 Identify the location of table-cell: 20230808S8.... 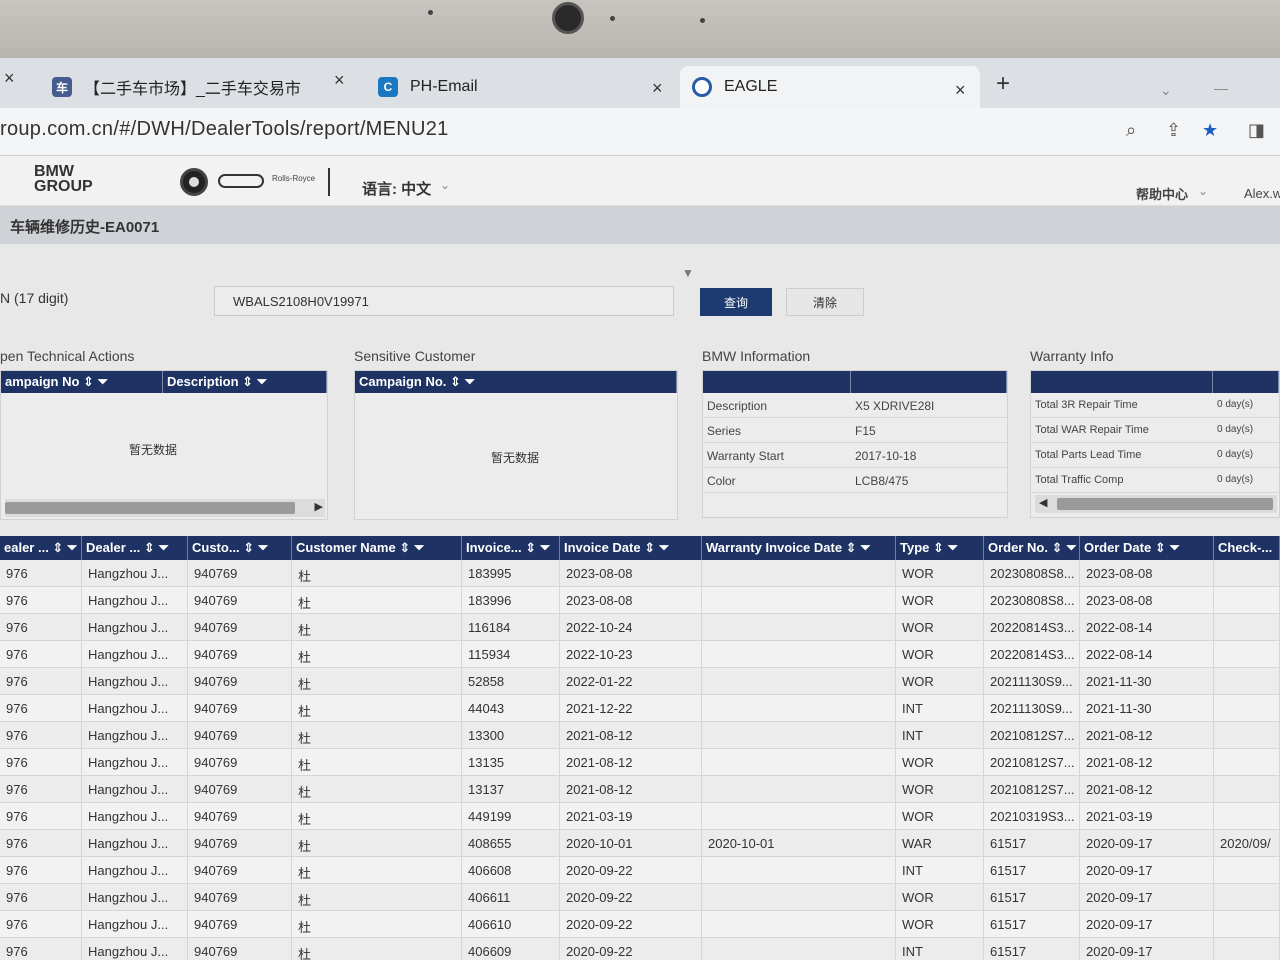
(1032, 573).